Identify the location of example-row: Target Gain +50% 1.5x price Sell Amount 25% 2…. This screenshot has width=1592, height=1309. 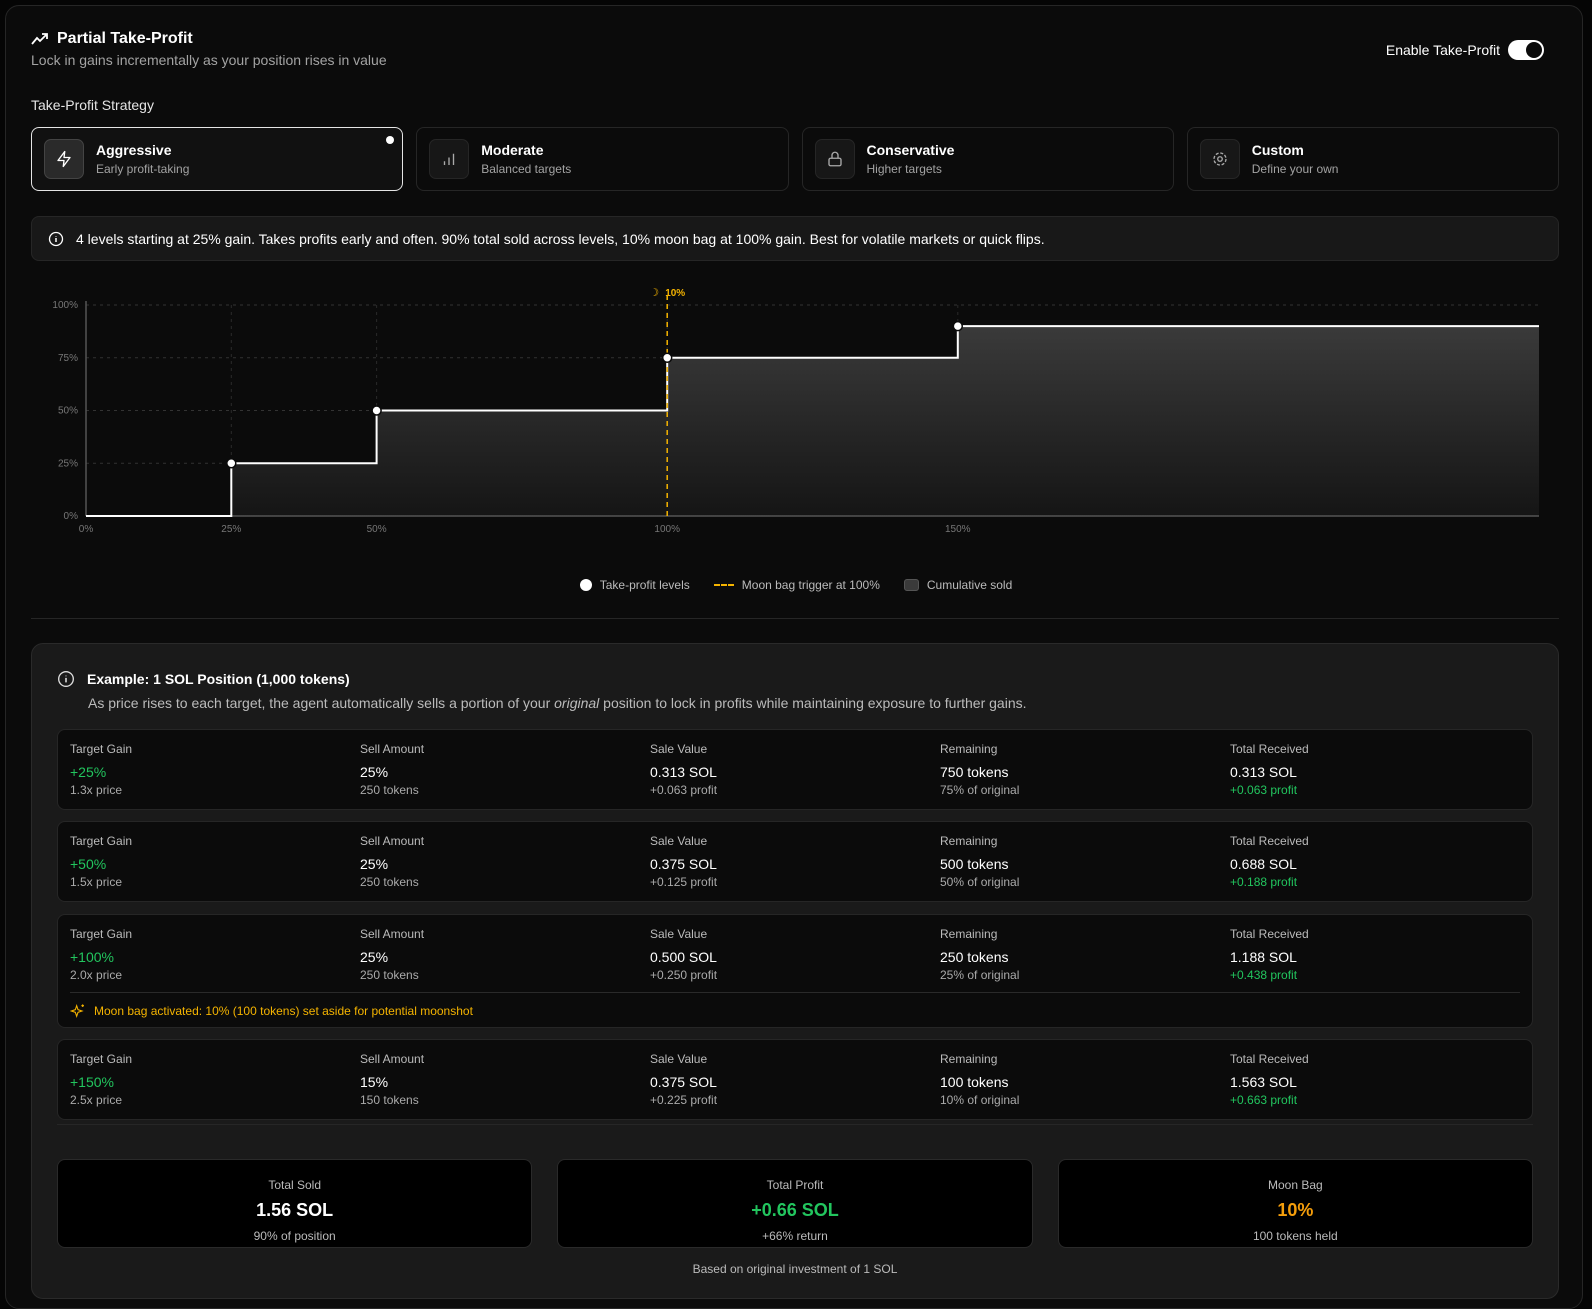
(795, 861).